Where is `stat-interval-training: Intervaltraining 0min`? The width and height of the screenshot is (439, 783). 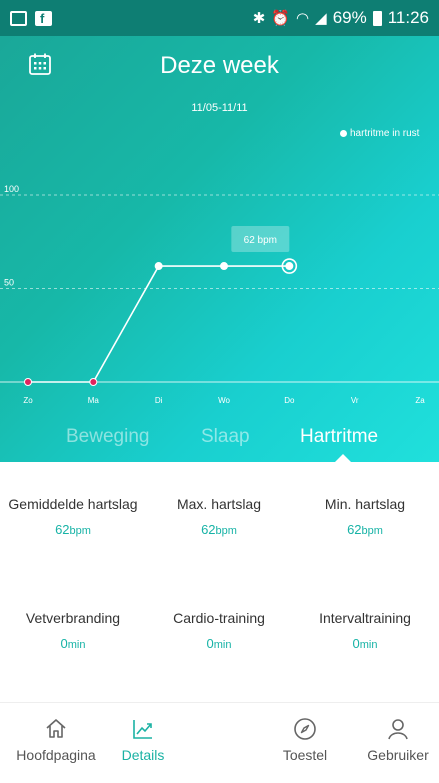
stat-interval-training: Intervaltraining 0min is located at coordinates (365, 630).